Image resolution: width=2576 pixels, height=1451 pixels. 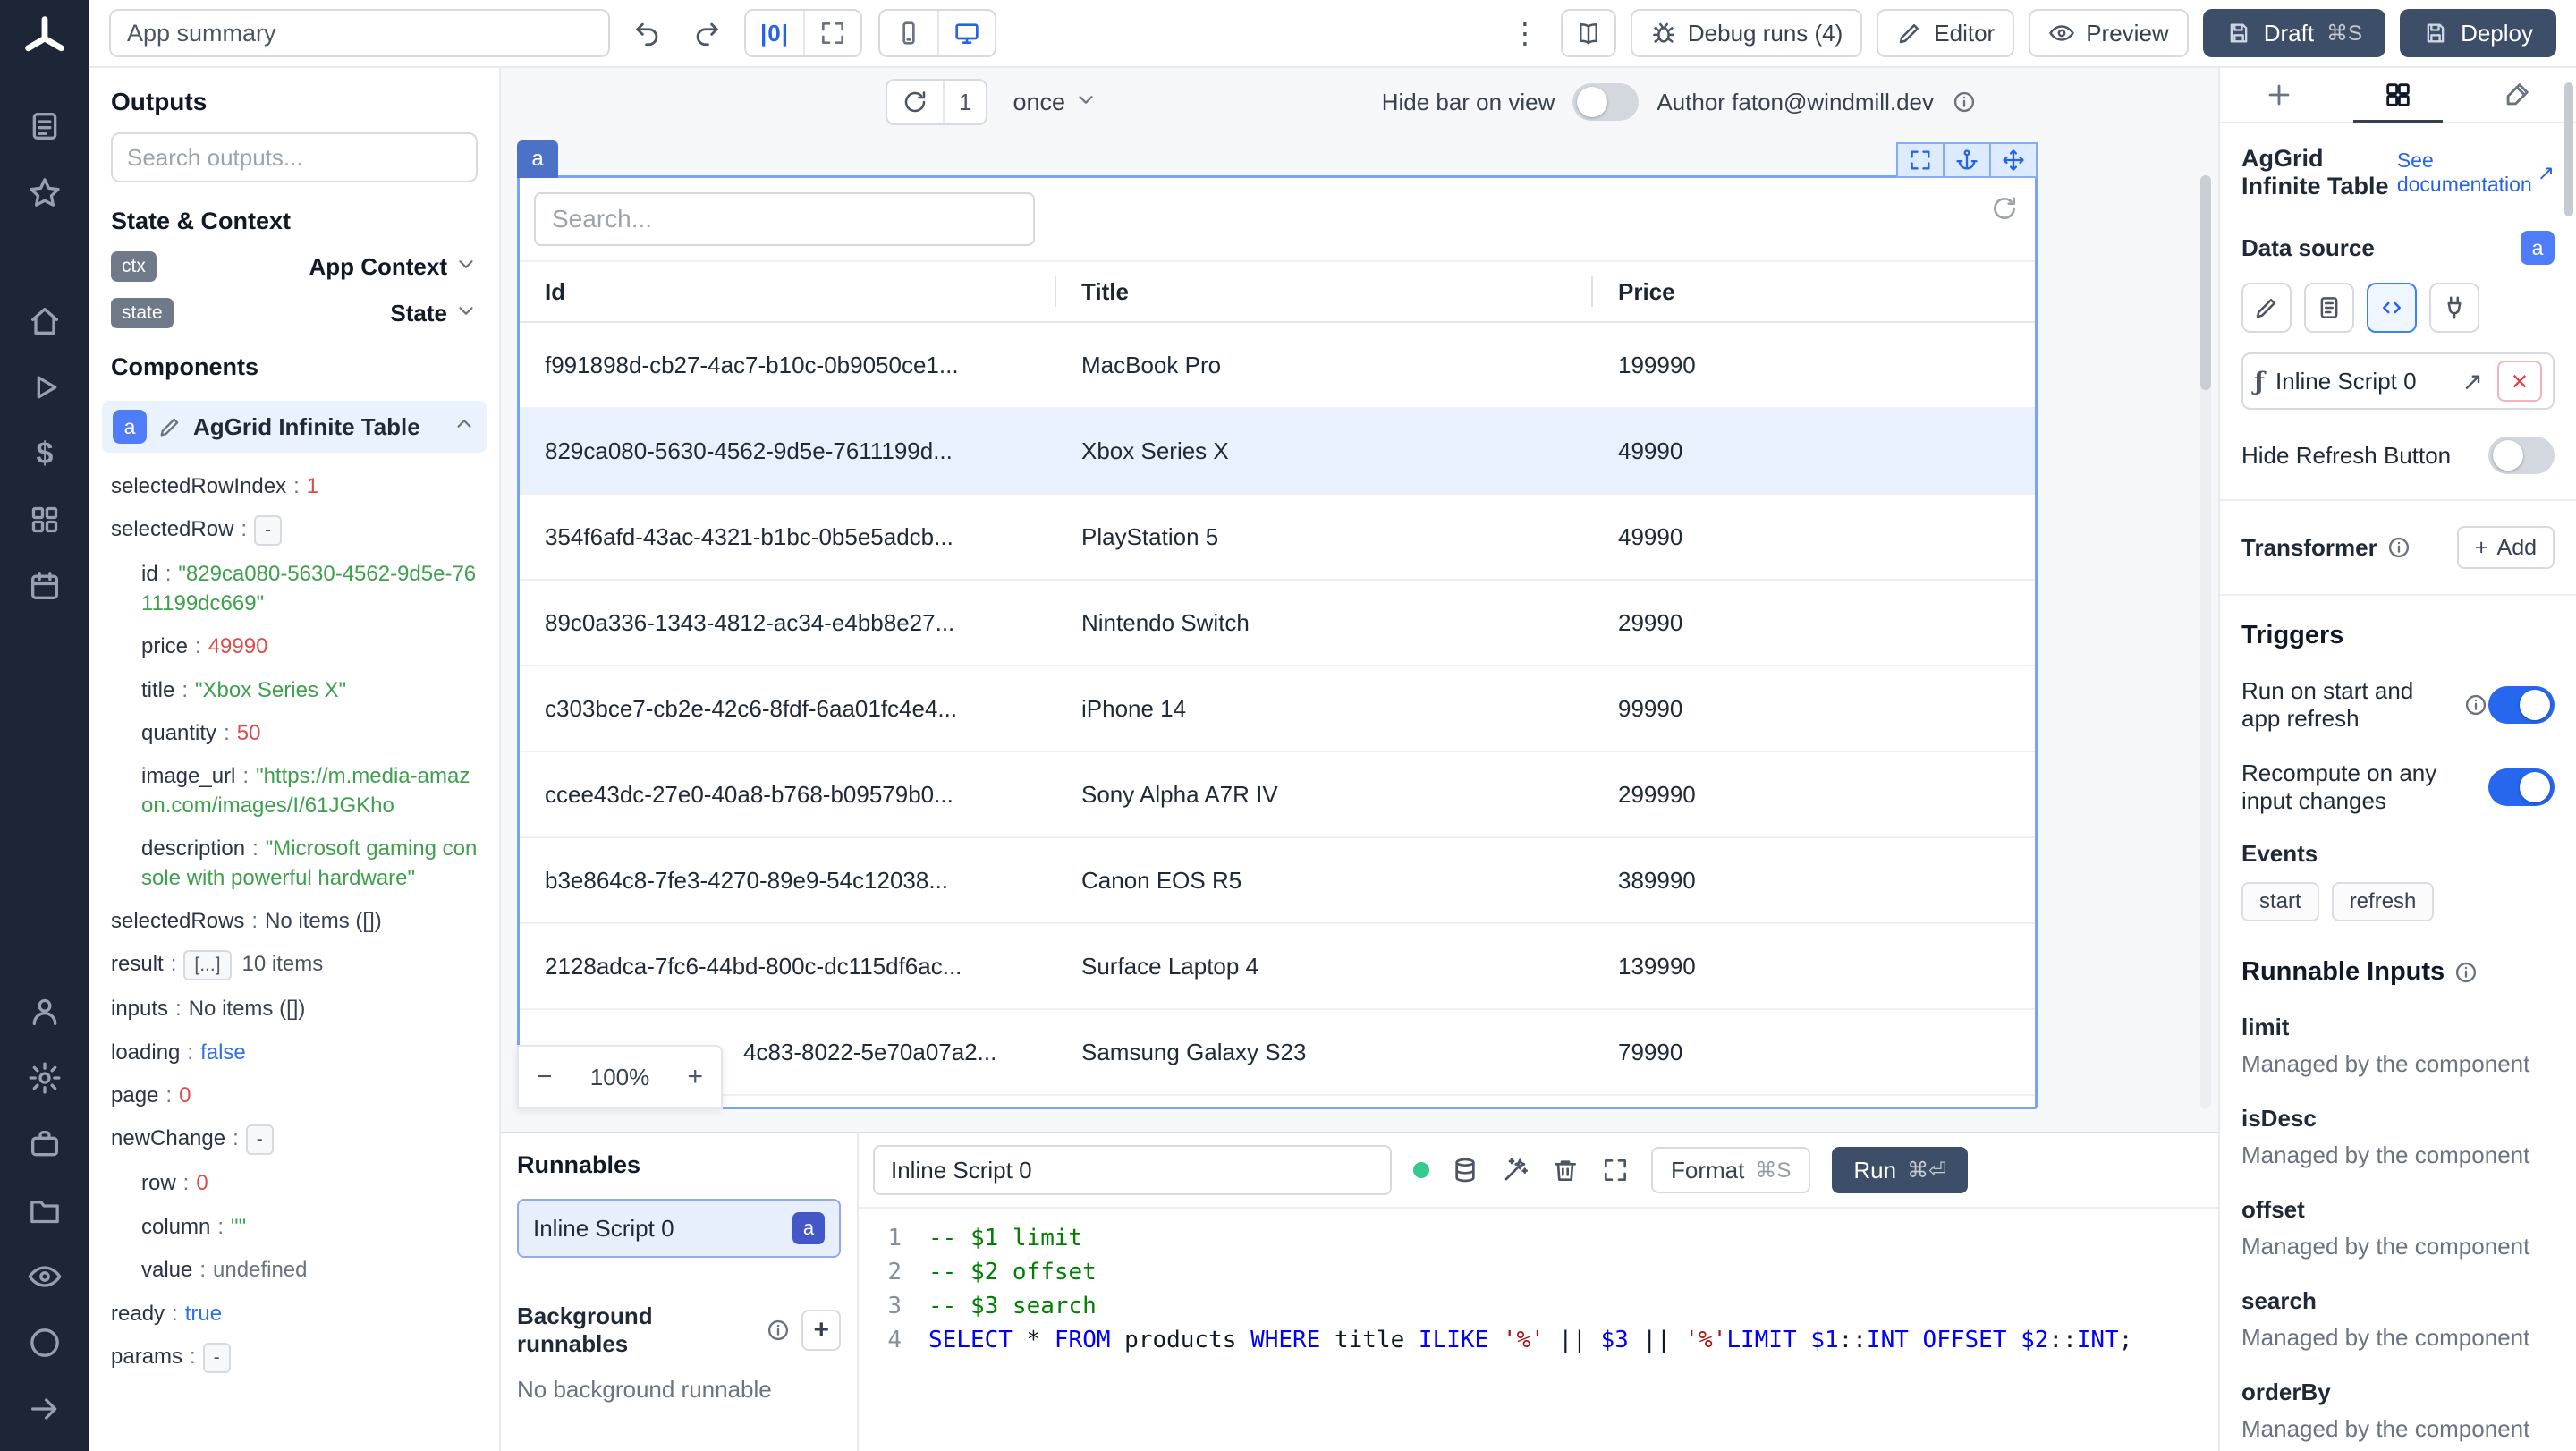 What do you see at coordinates (45, 1078) in the screenshot?
I see `settings-gear-icon` at bounding box center [45, 1078].